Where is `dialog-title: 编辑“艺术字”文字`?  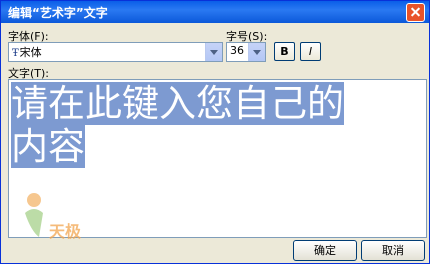 dialog-title: 编辑“艺术字”文字 is located at coordinates (58, 13).